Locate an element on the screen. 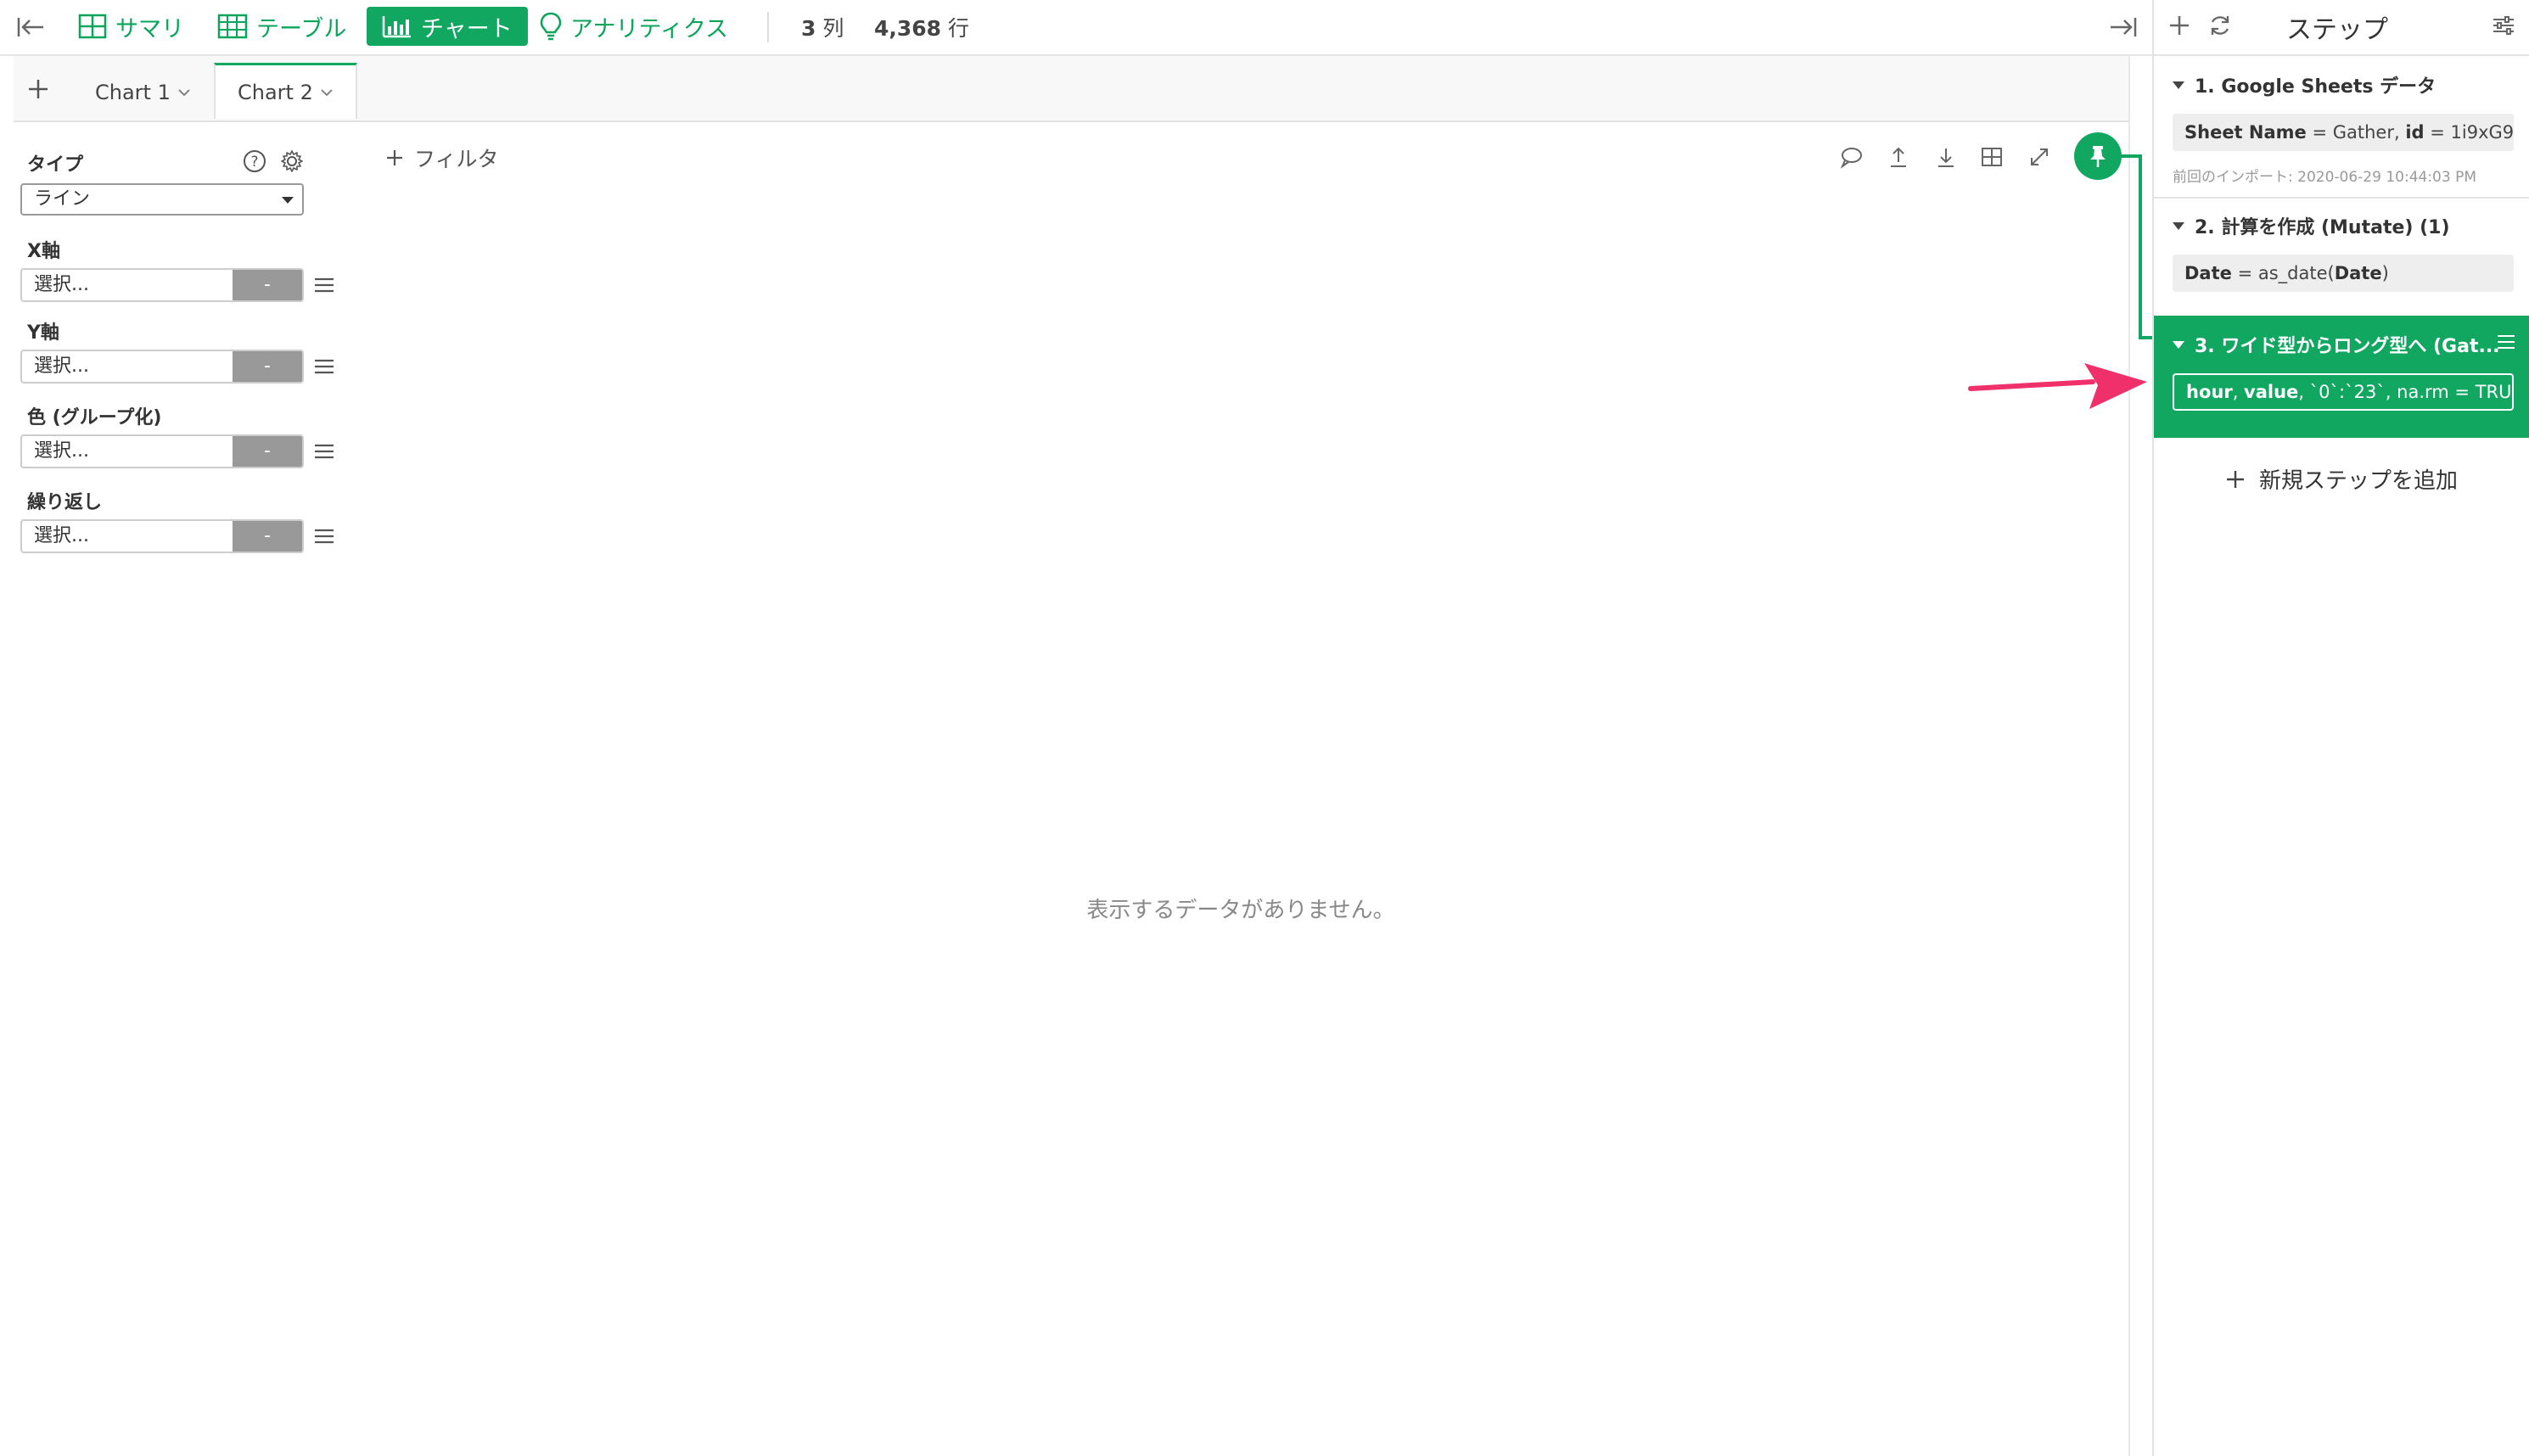 This screenshot has height=1456, width=2529. repeat-field: 選択... - is located at coordinates (162, 536).